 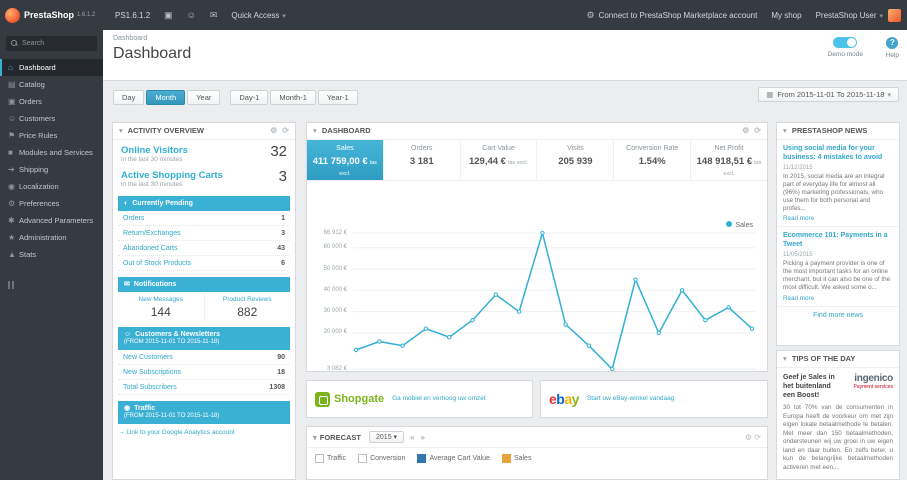 What do you see at coordinates (51, 118) in the screenshot?
I see `sidebar-item-customers: Customers` at bounding box center [51, 118].